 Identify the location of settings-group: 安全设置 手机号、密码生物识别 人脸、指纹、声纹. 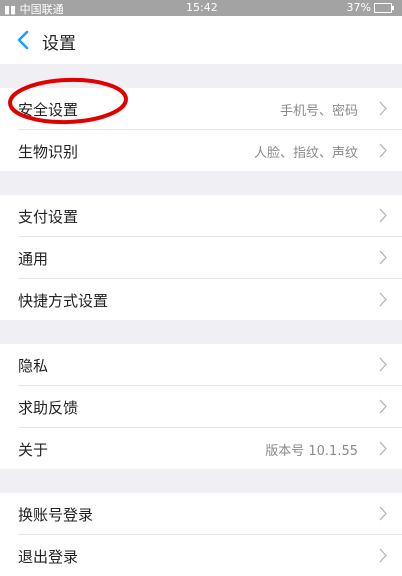
(201, 129).